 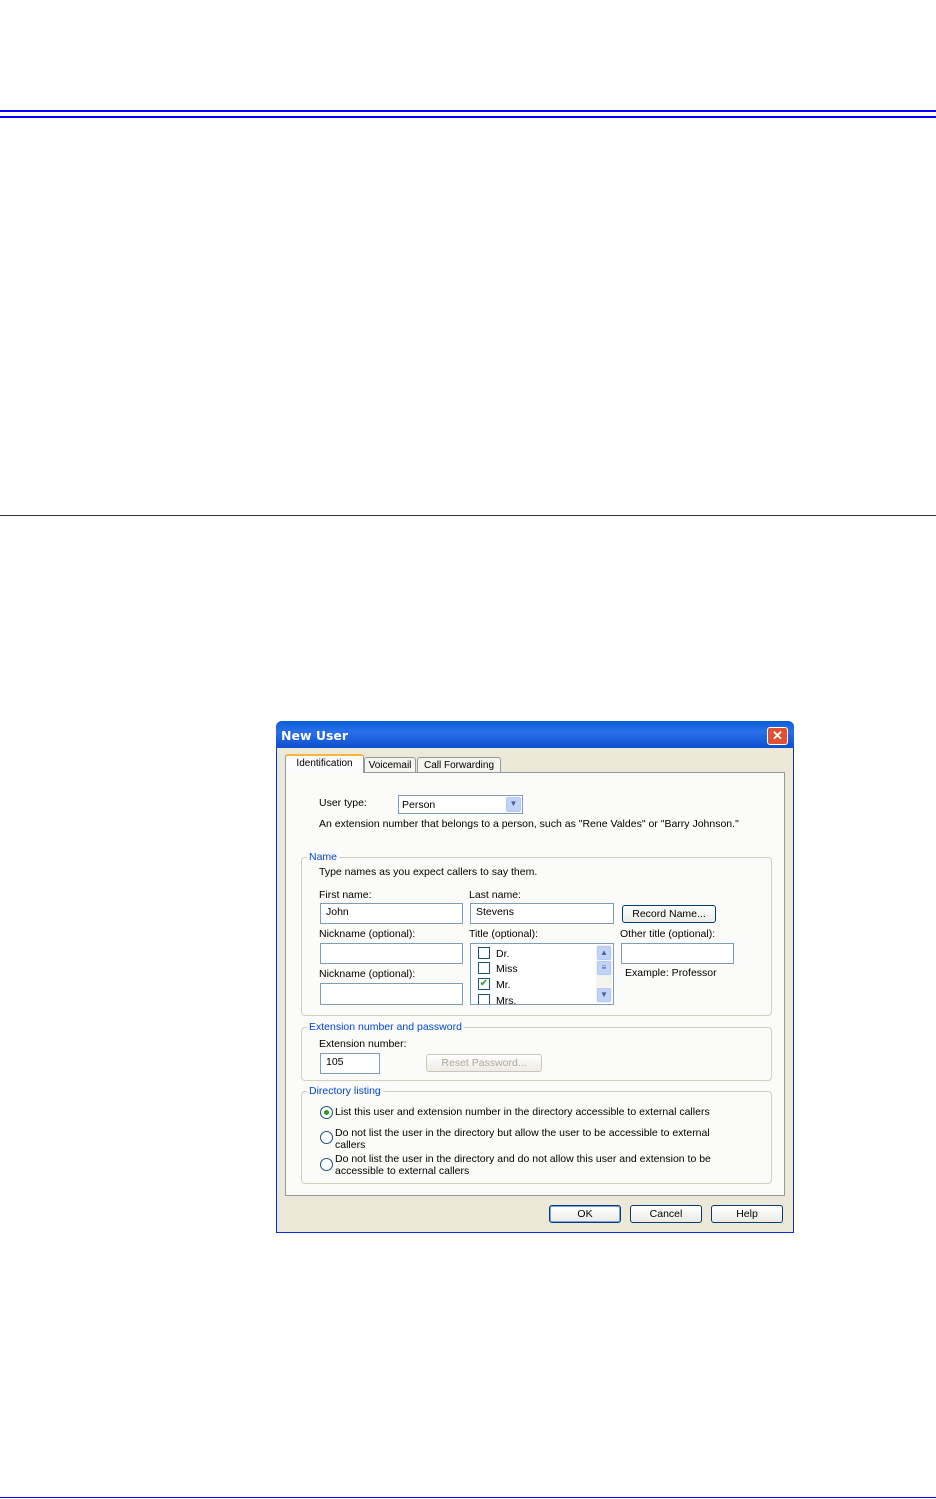 I want to click on checkbox-miss, so click(x=484, y=968).